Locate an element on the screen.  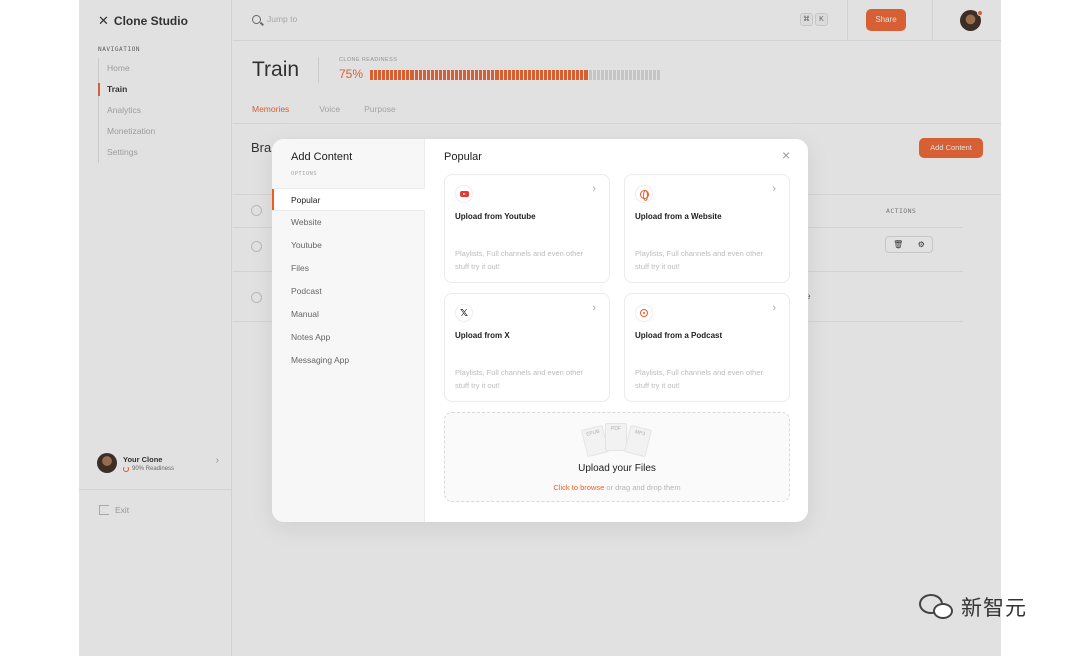
browse-link: Click to browse is located at coordinates (578, 487).